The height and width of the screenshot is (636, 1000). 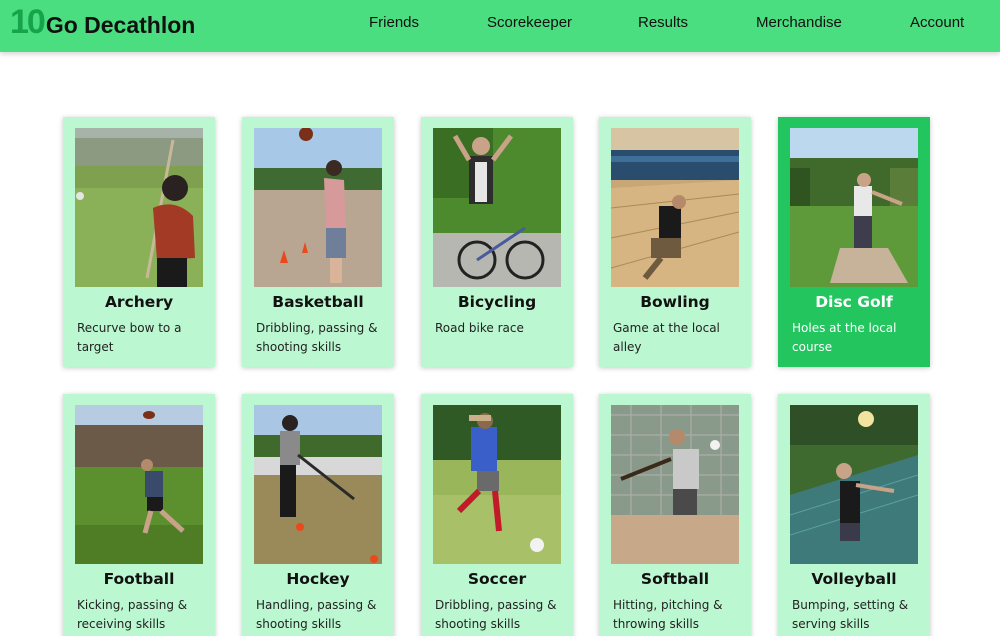 What do you see at coordinates (529, 22) in the screenshot?
I see `nav-link-scorekeeper: Scorekeeper` at bounding box center [529, 22].